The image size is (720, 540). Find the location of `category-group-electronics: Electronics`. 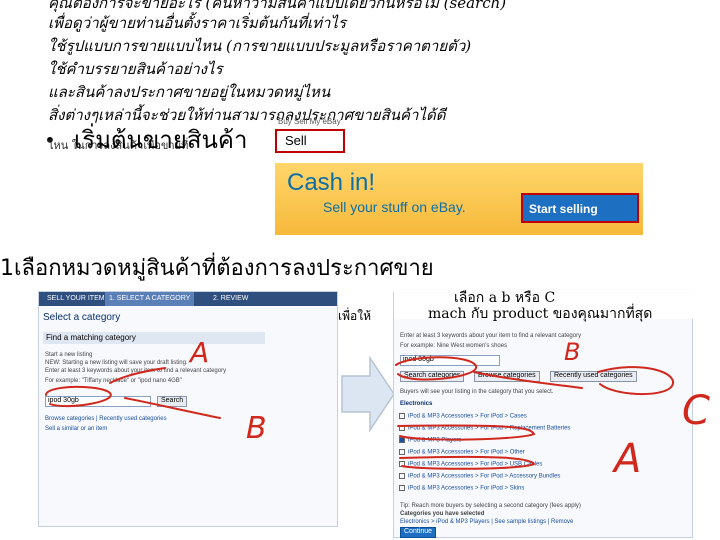

category-group-electronics: Electronics is located at coordinates (416, 404).